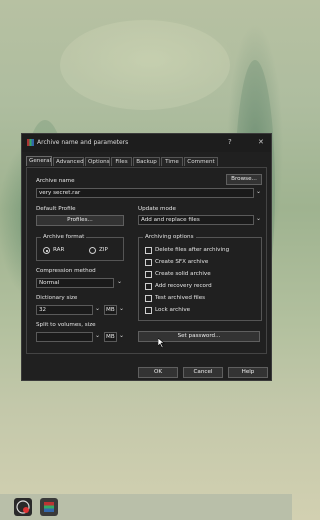 This screenshot has width=320, height=520. I want to click on default-profile-label: Default Profile, so click(56, 209).